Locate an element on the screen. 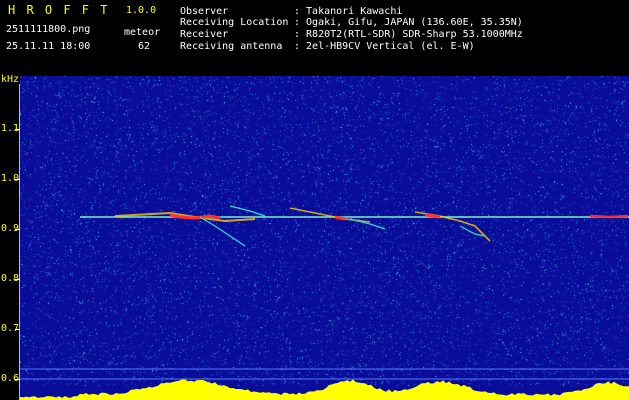 This screenshot has height=400, width=629. signal-level-bars is located at coordinates (324, 389).